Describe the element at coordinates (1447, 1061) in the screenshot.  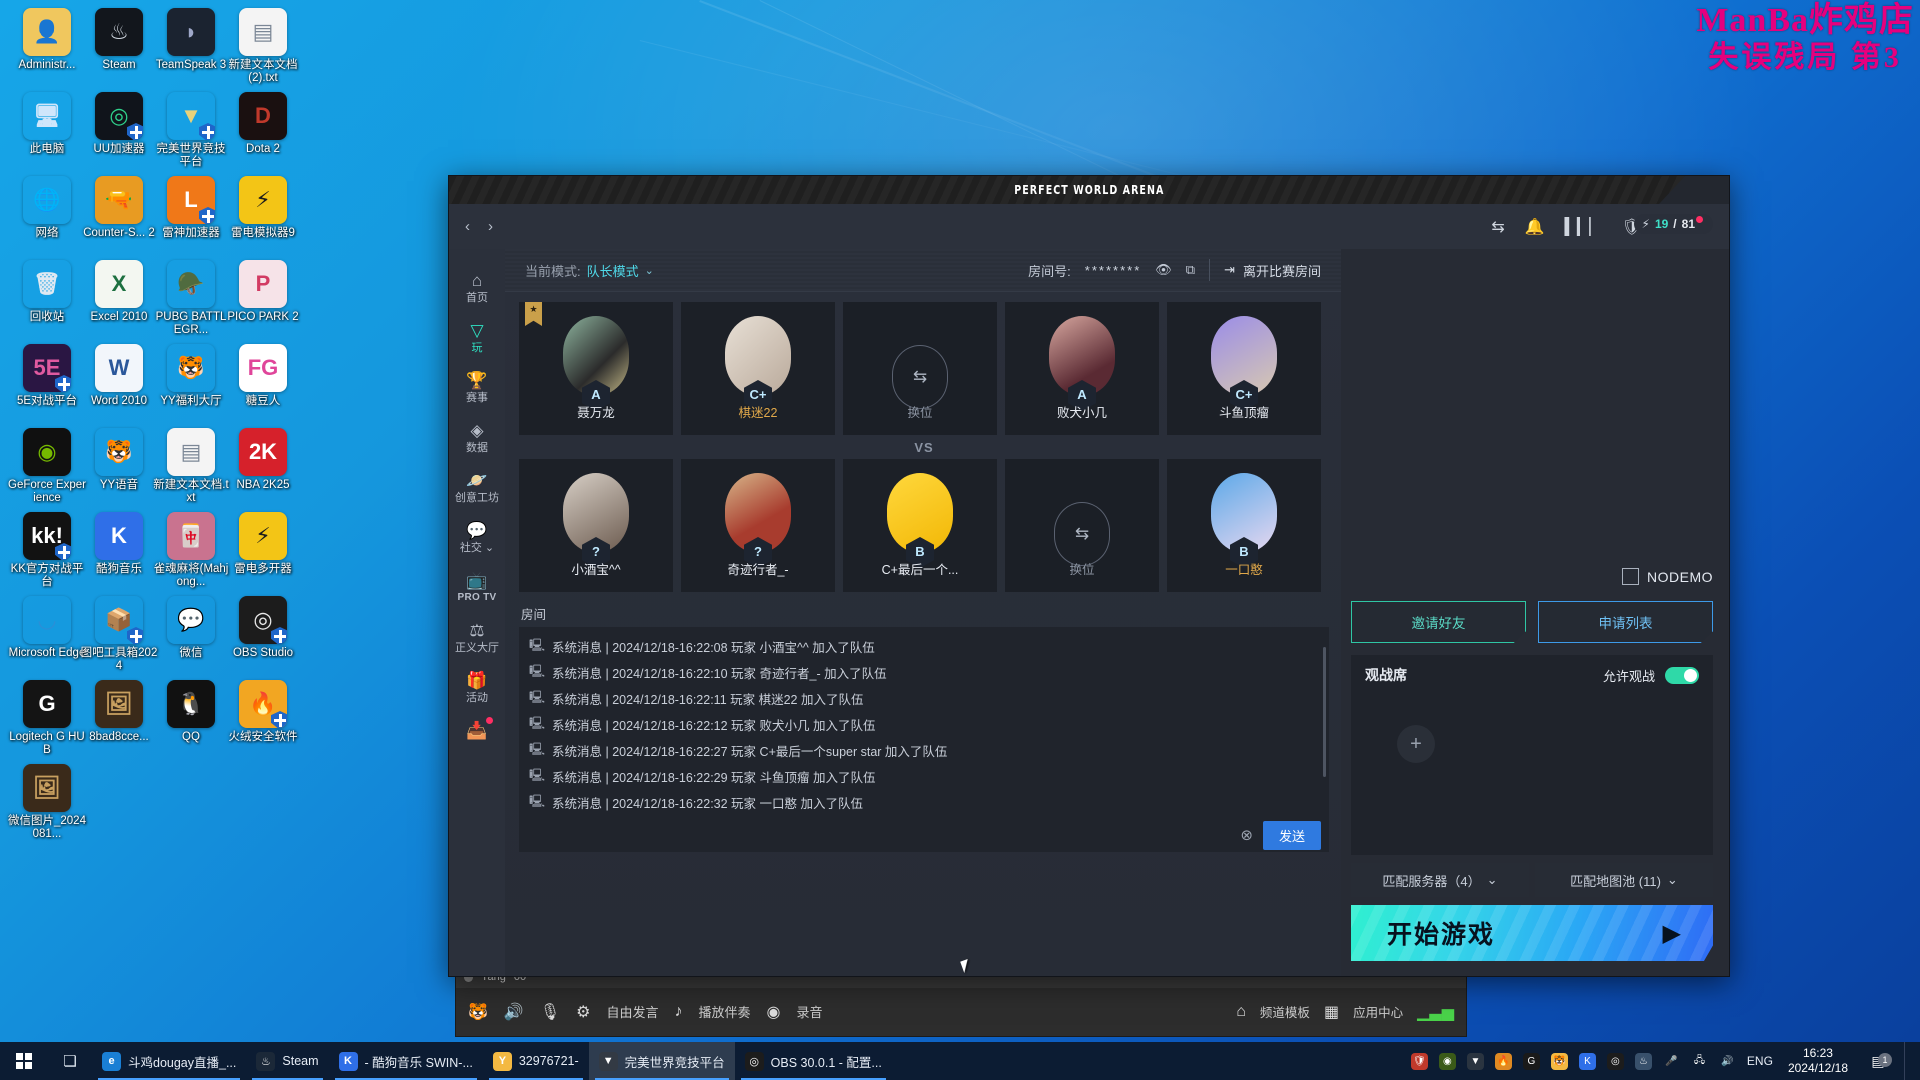
I see `nvidia-tray-icon: ◉` at that location.